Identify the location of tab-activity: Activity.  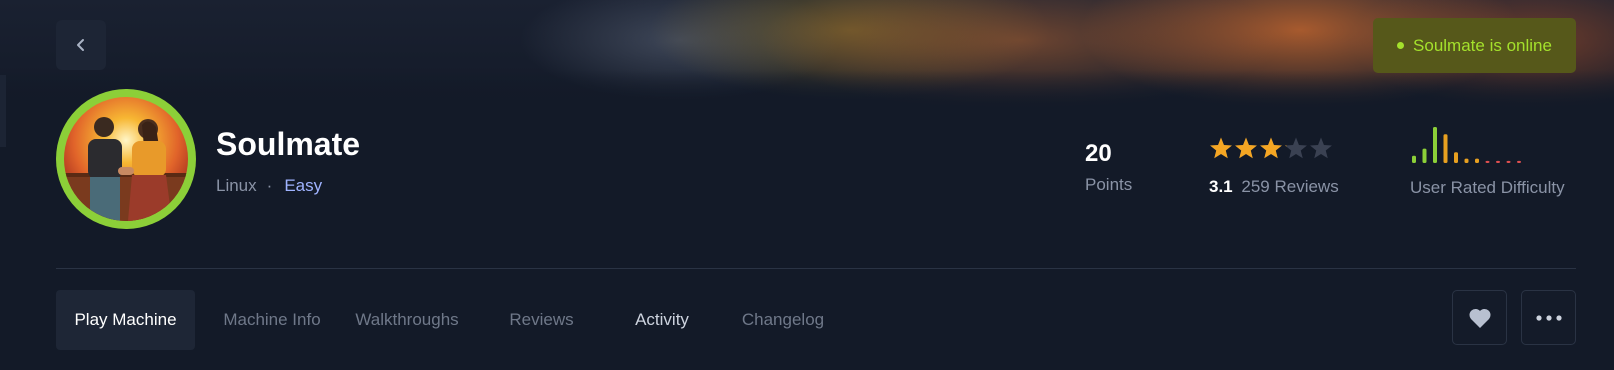
(662, 320).